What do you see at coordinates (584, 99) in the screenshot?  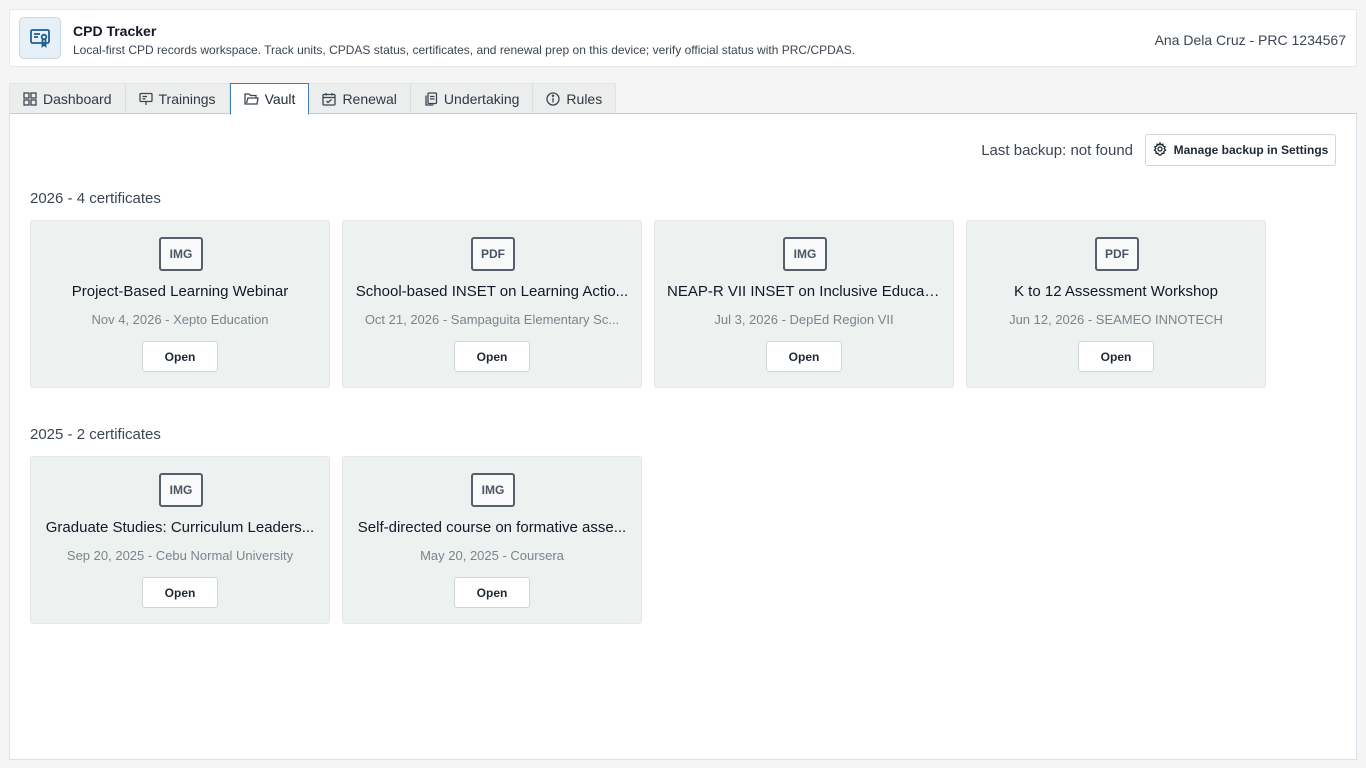 I see `tab-label: Rules` at bounding box center [584, 99].